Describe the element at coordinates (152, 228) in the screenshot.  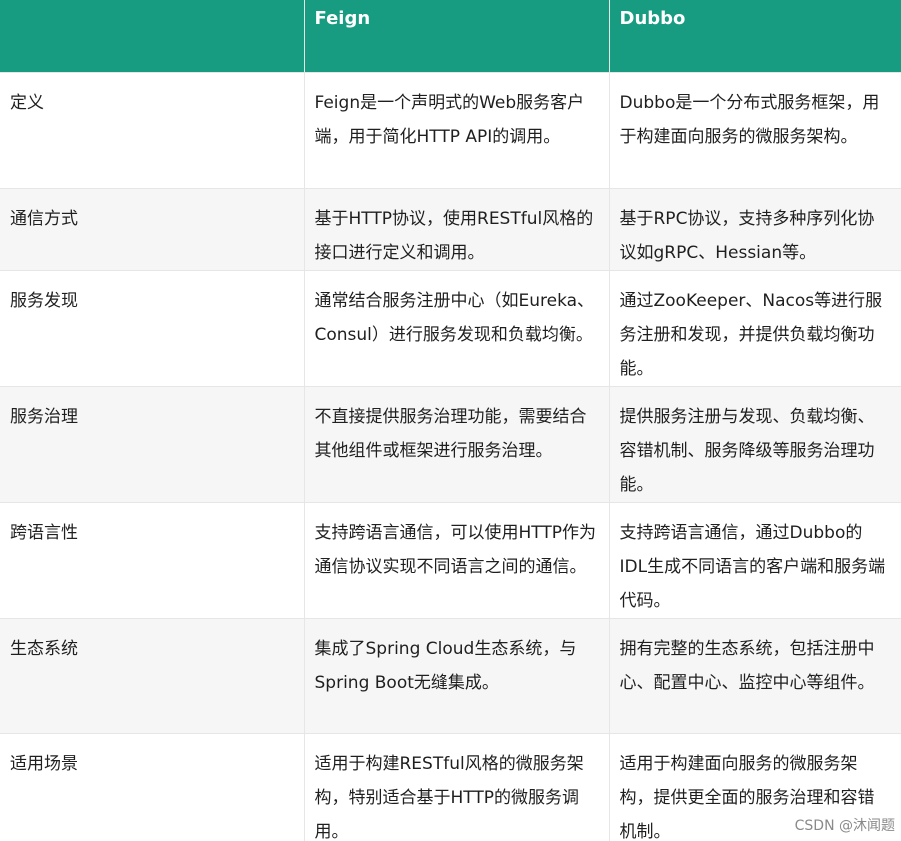
I see `aspect-cell: 通信方式` at that location.